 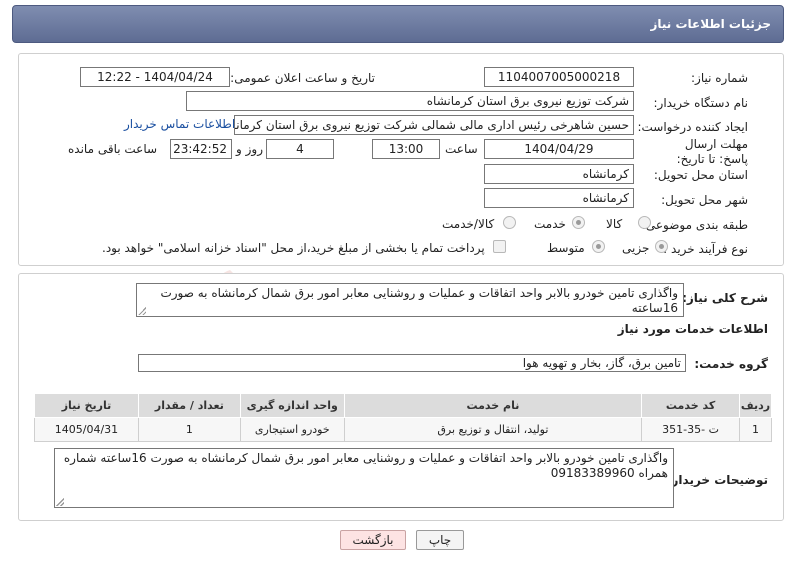 What do you see at coordinates (566, 248) in the screenshot?
I see `process-option-medium: متوسط` at bounding box center [566, 248].